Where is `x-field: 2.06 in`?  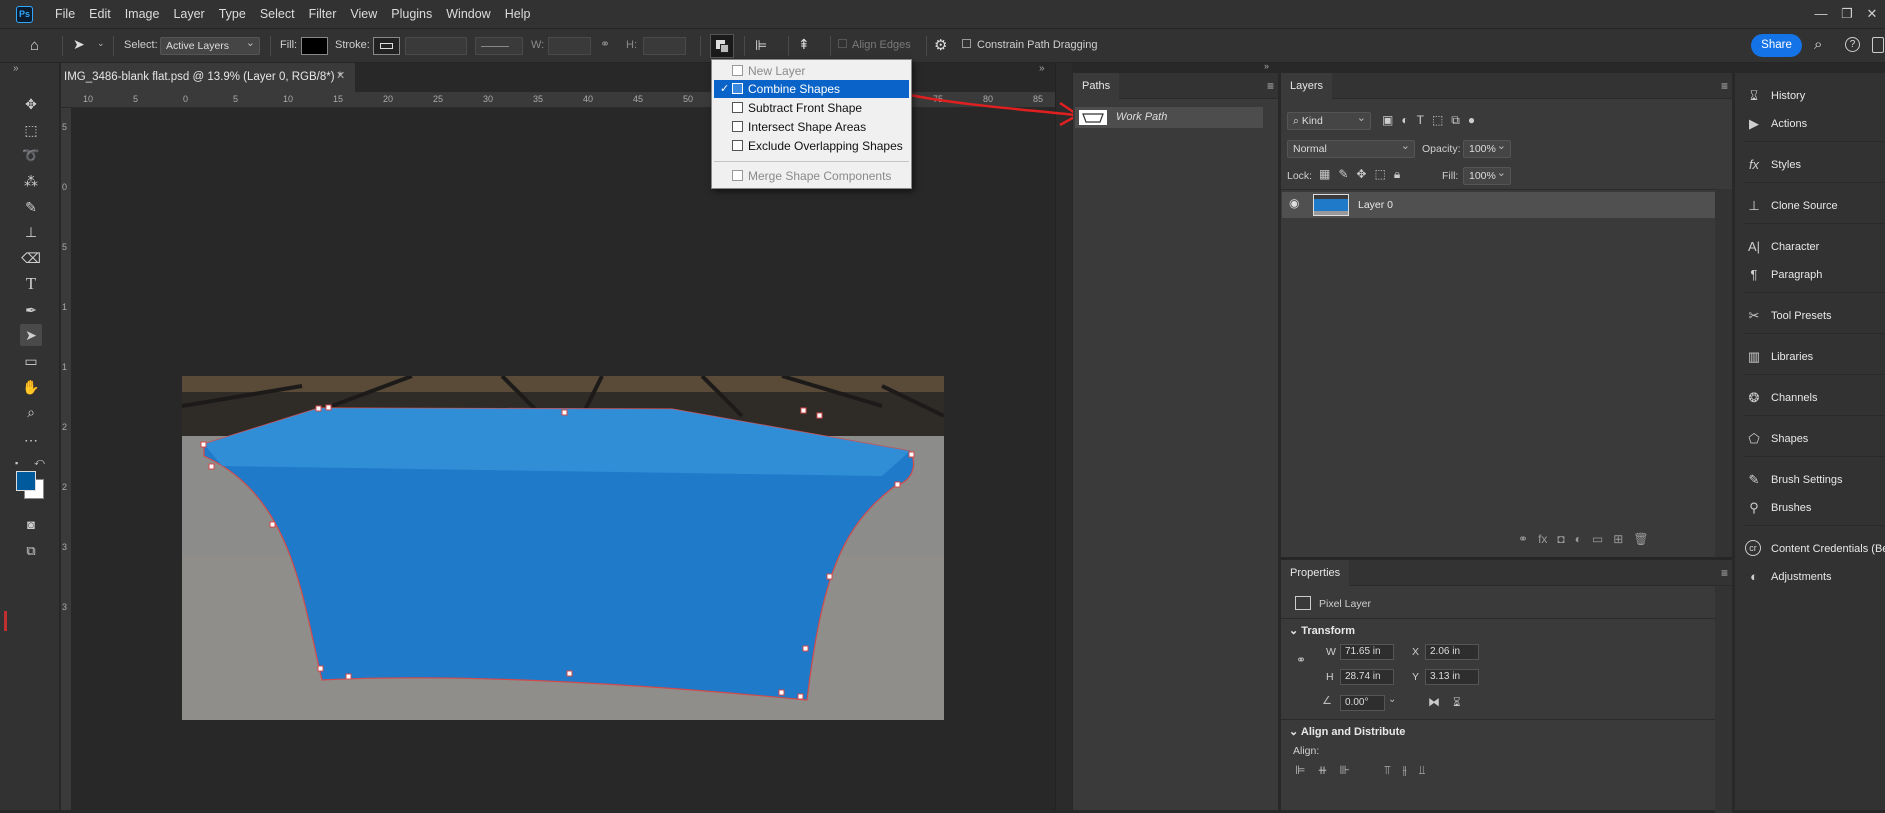
x-field: 2.06 in is located at coordinates (1452, 652).